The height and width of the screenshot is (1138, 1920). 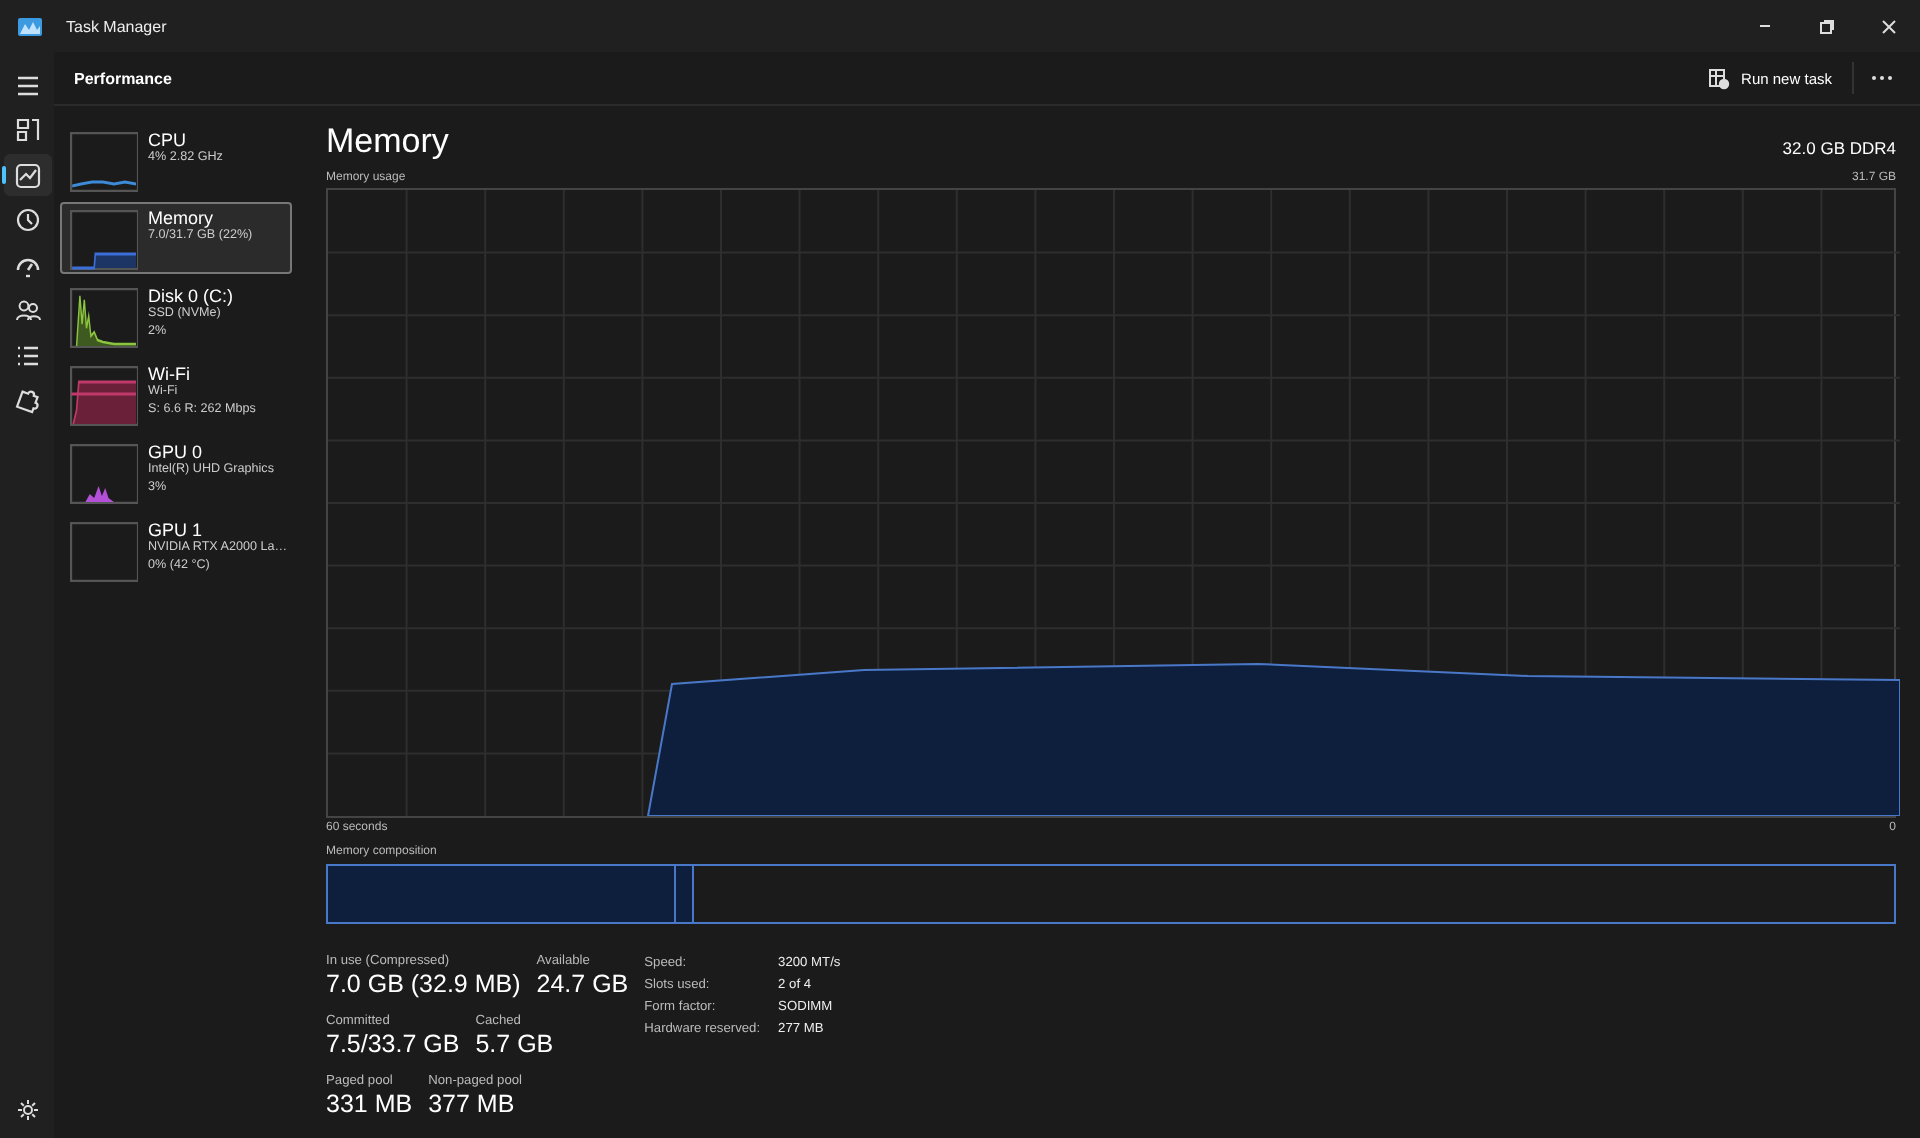 What do you see at coordinates (27, 85) in the screenshot?
I see `menu-icon` at bounding box center [27, 85].